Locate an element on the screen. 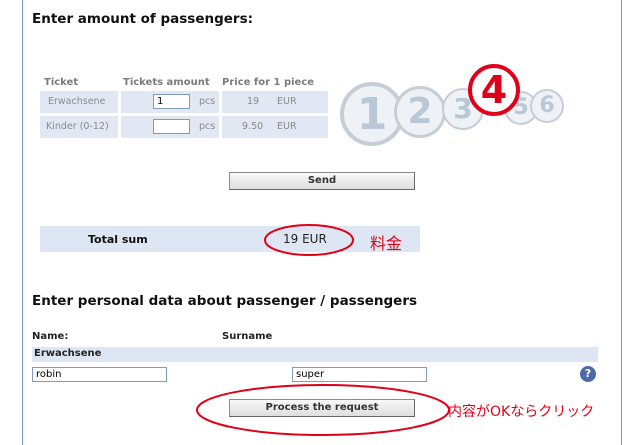  step-6-badge: 6 is located at coordinates (547, 106).